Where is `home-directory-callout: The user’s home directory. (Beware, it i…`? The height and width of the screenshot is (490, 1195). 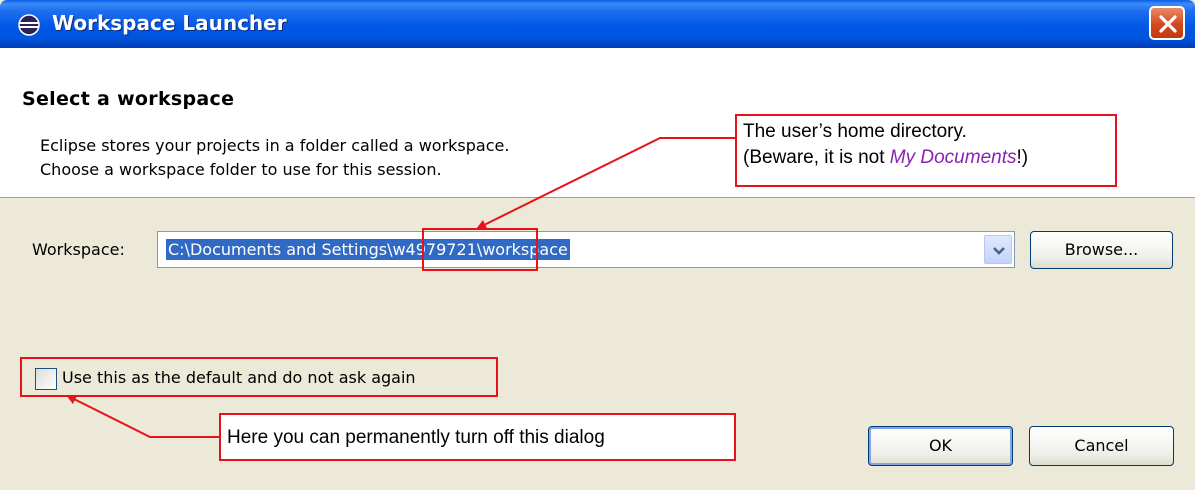 home-directory-callout: The user’s home directory. (Beware, it i… is located at coordinates (926, 150).